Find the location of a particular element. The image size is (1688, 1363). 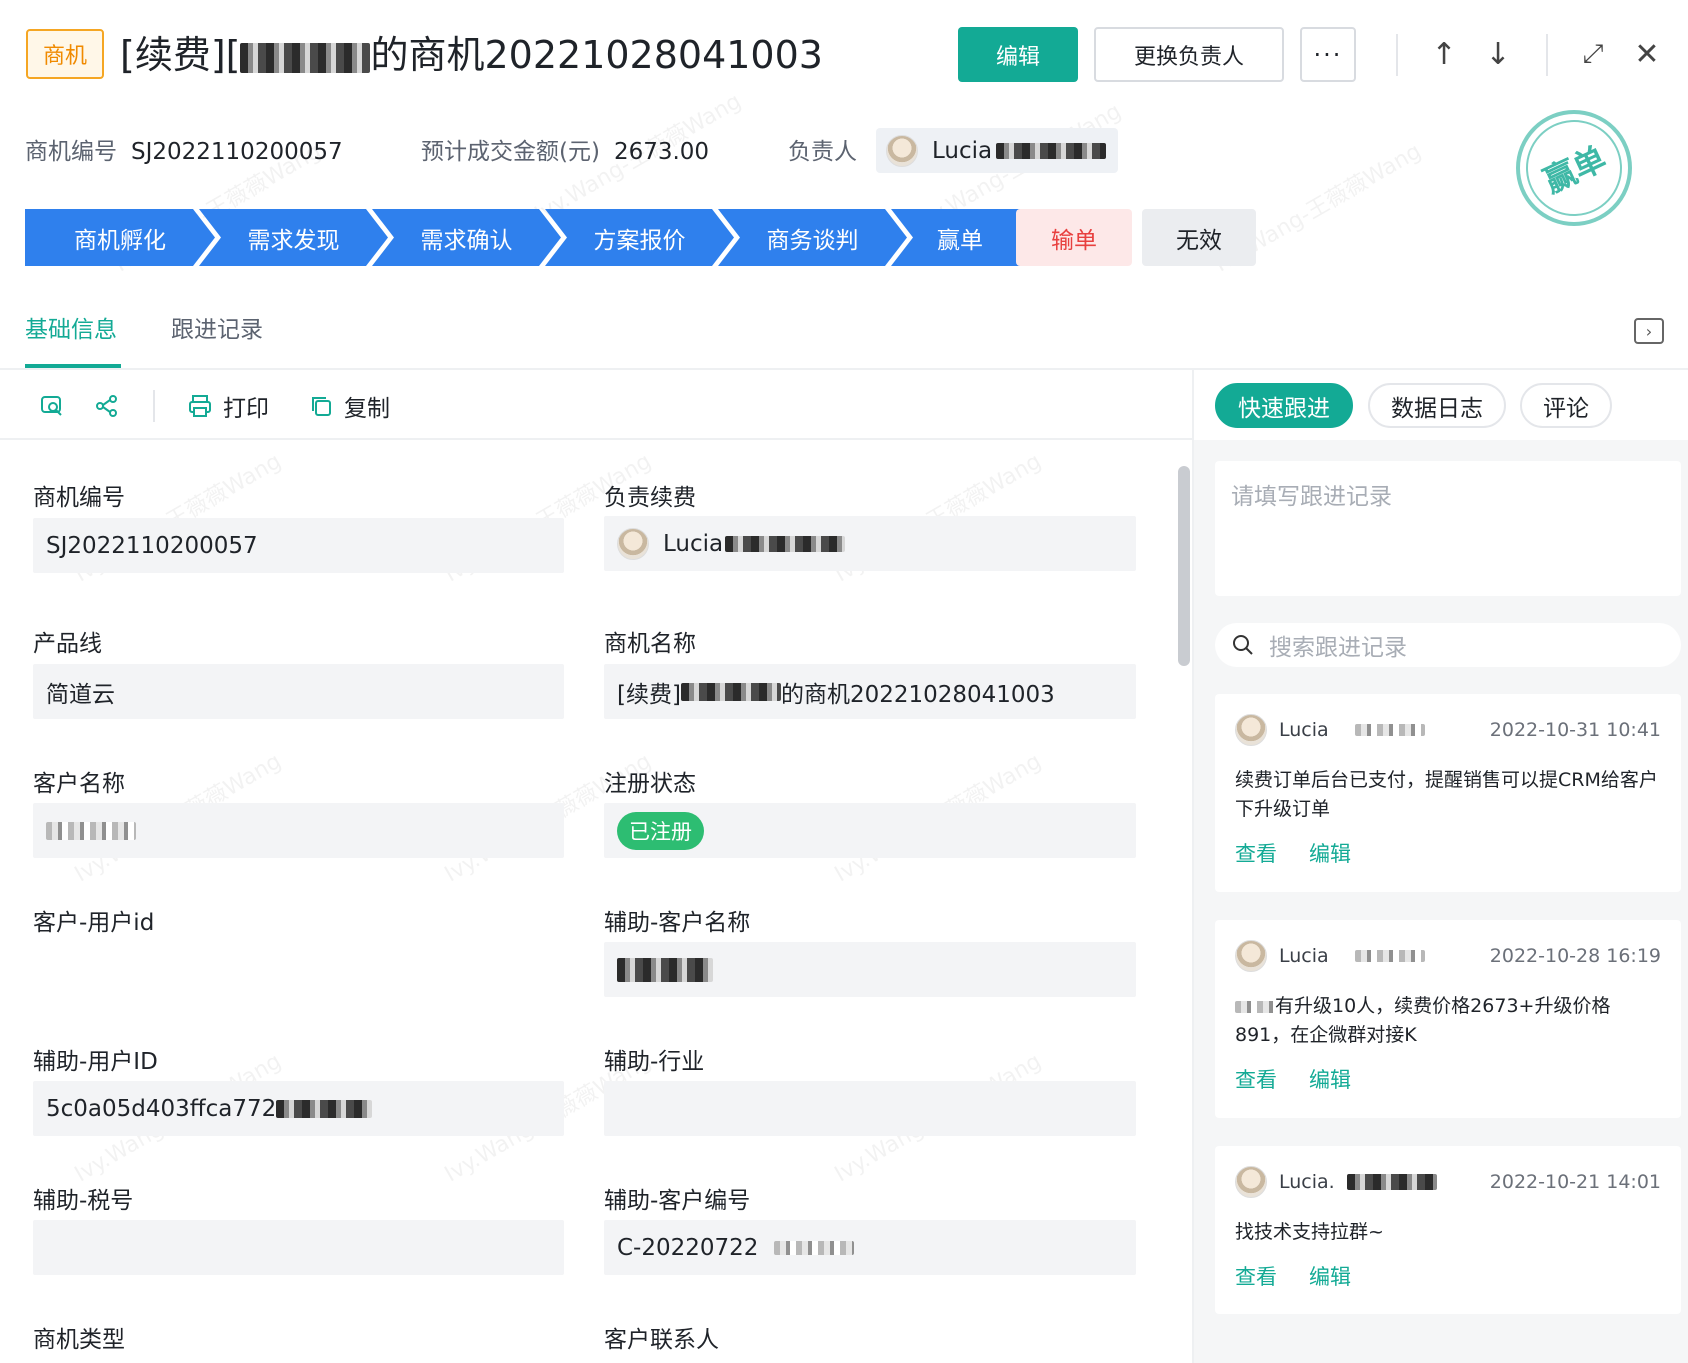

tab-basic-info: 基础信息 is located at coordinates (71, 327).